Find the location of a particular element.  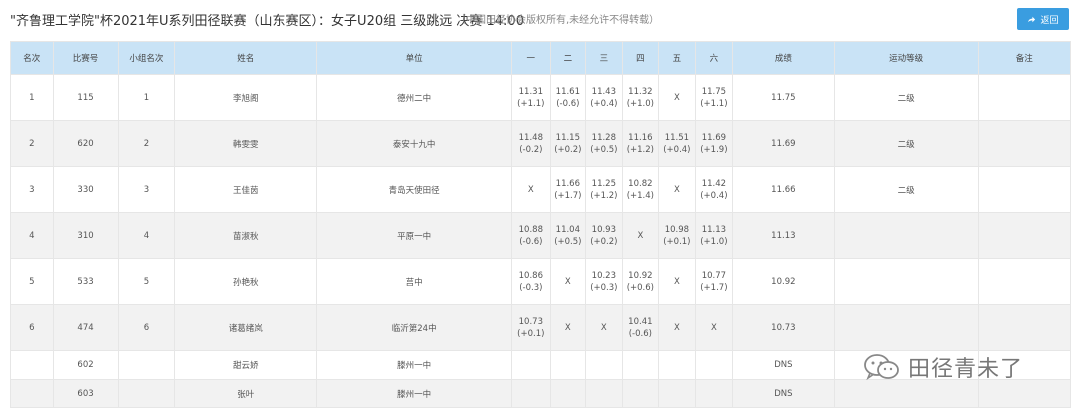

trial-cell: 11.42 (+0.4) is located at coordinates (714, 189).